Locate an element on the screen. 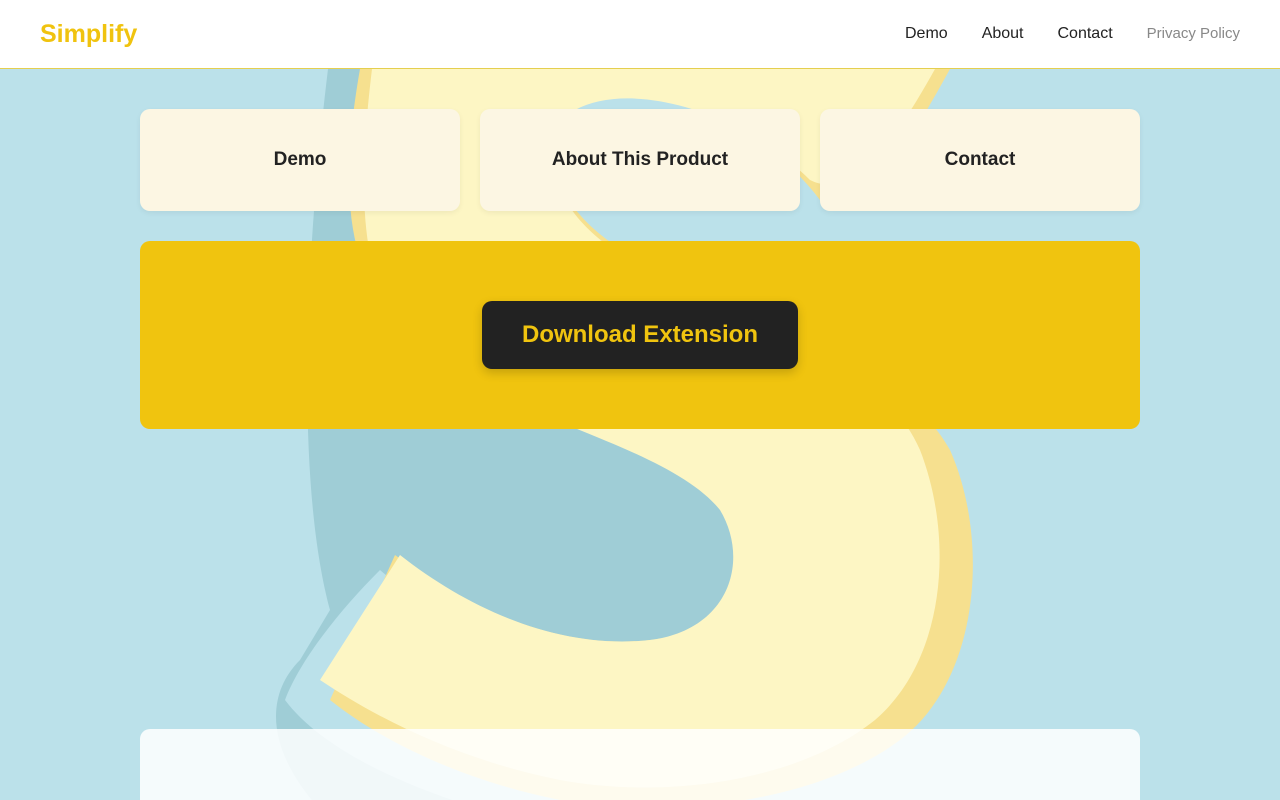  main-nav: Demo About Contact Privacy Policy is located at coordinates (1055, 34).